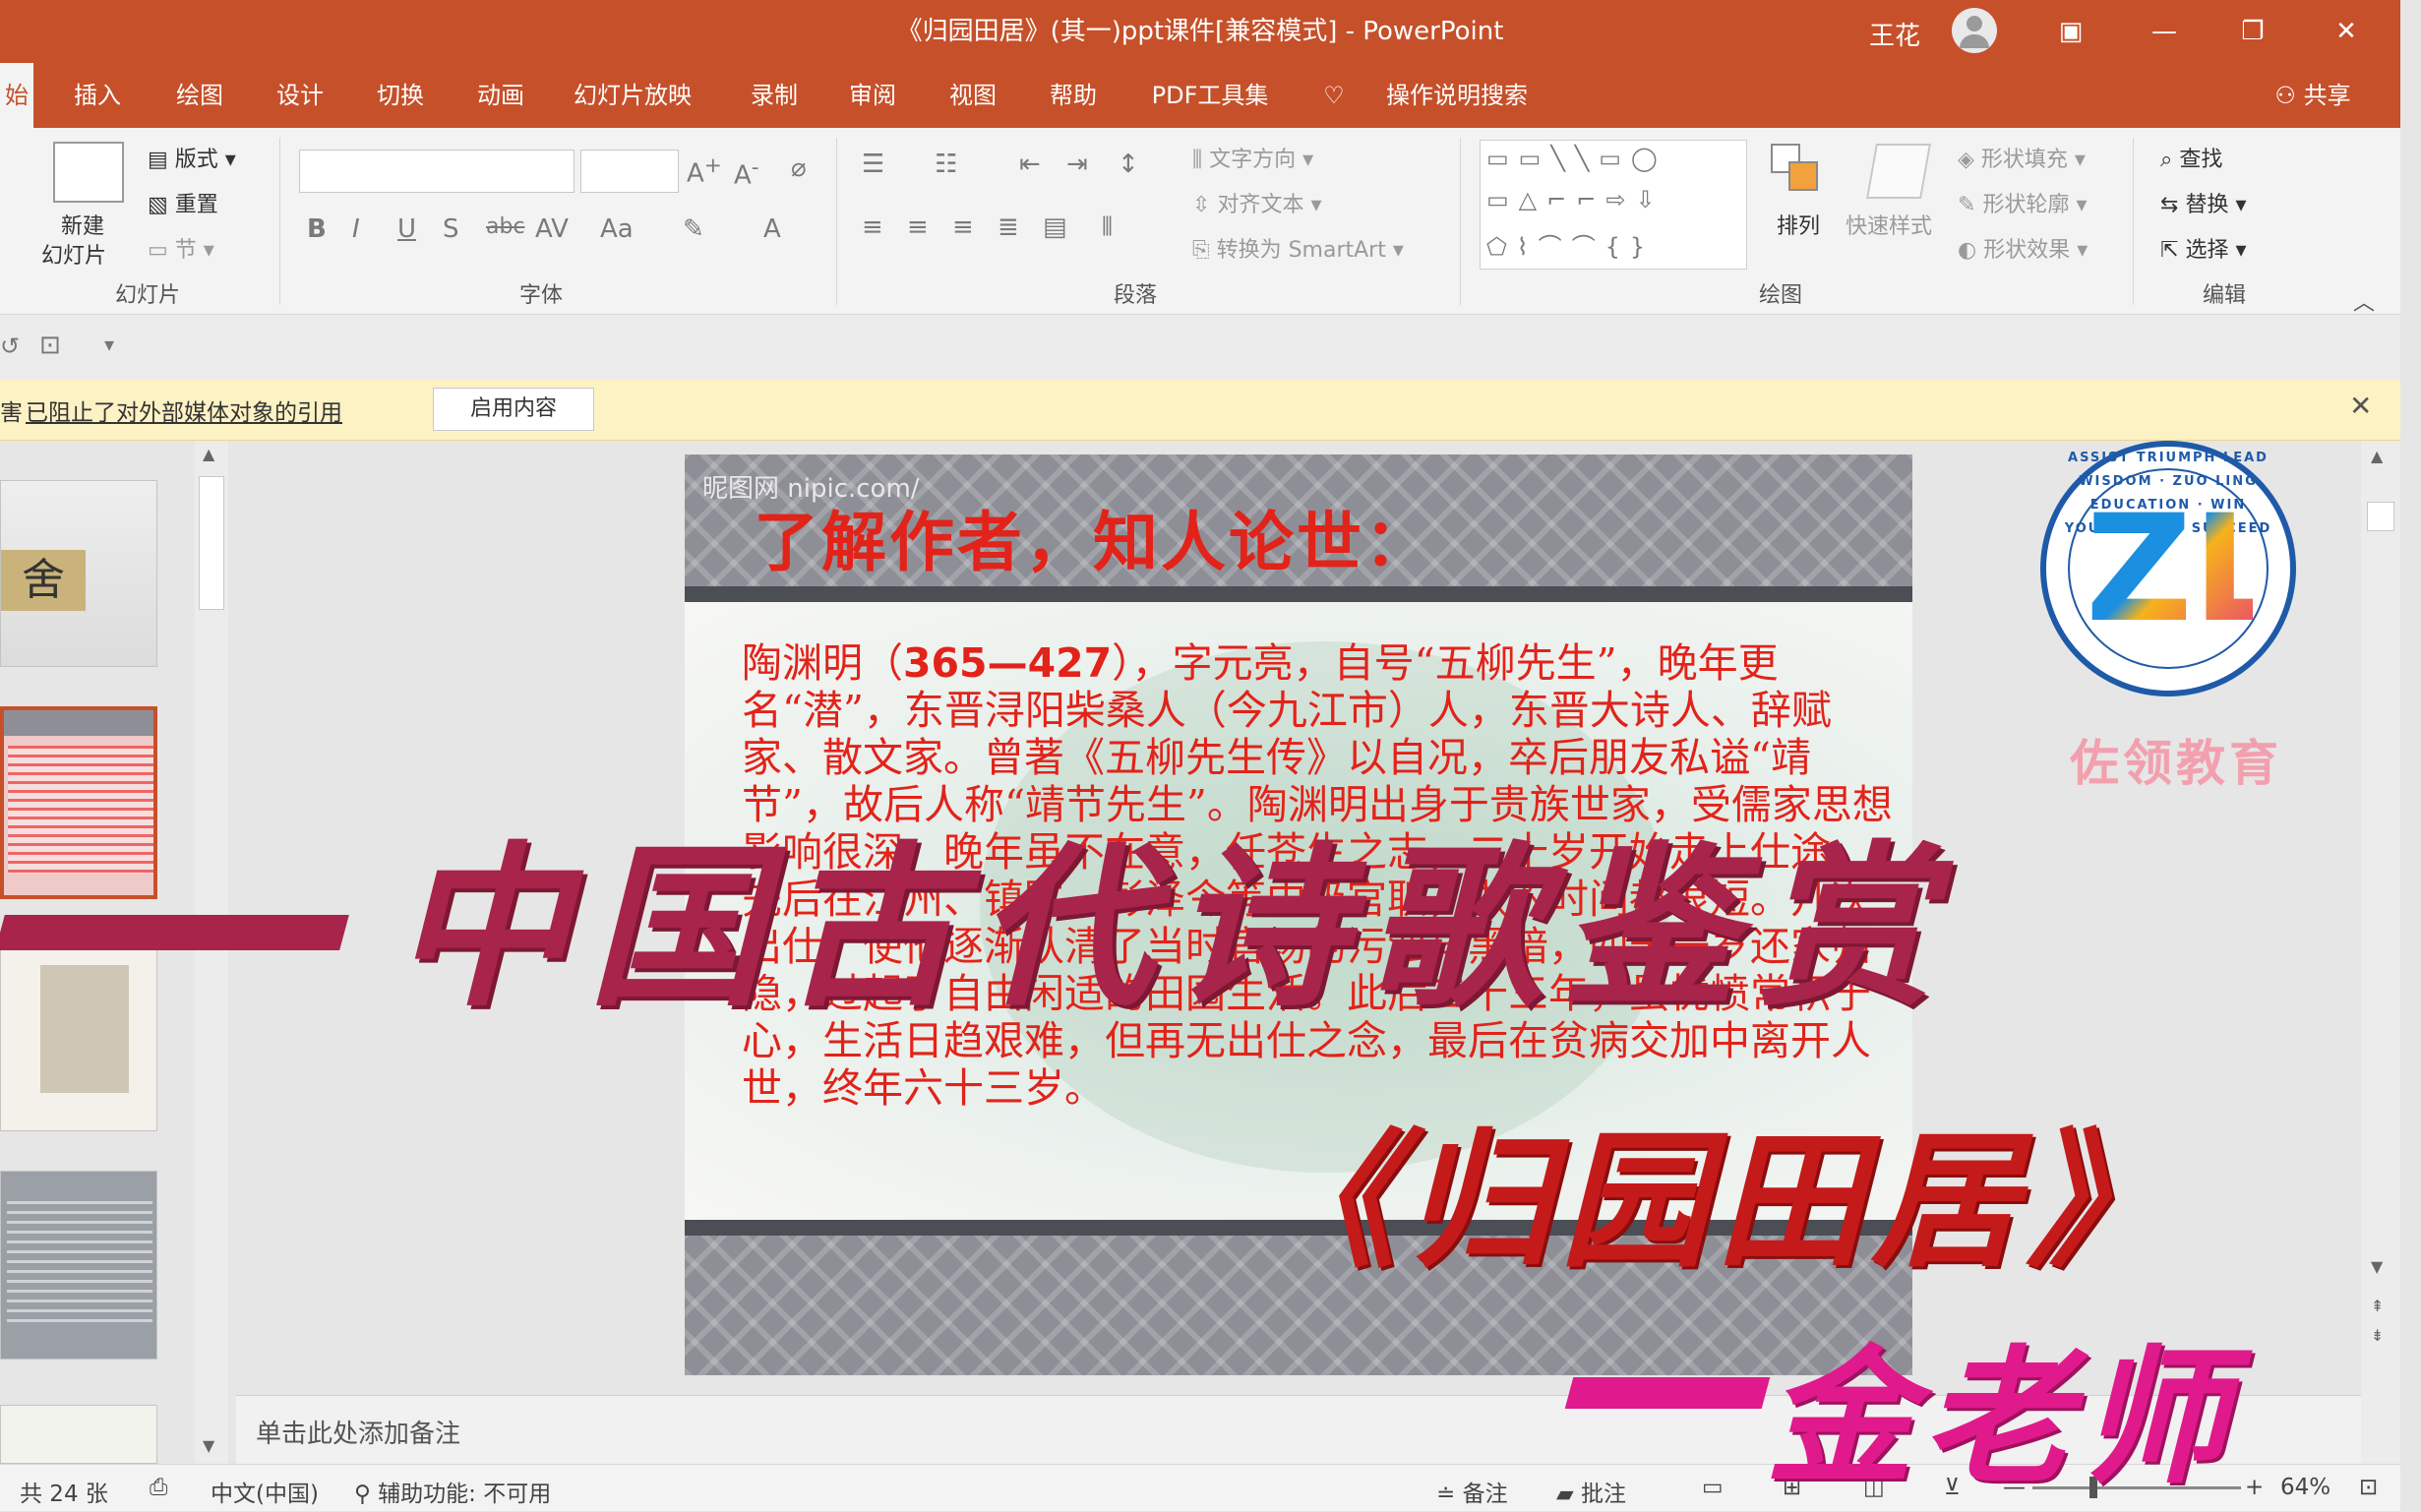  Describe the element at coordinates (73, 254) in the screenshot. I see `new-slide-button-label: 幻灯片` at that location.